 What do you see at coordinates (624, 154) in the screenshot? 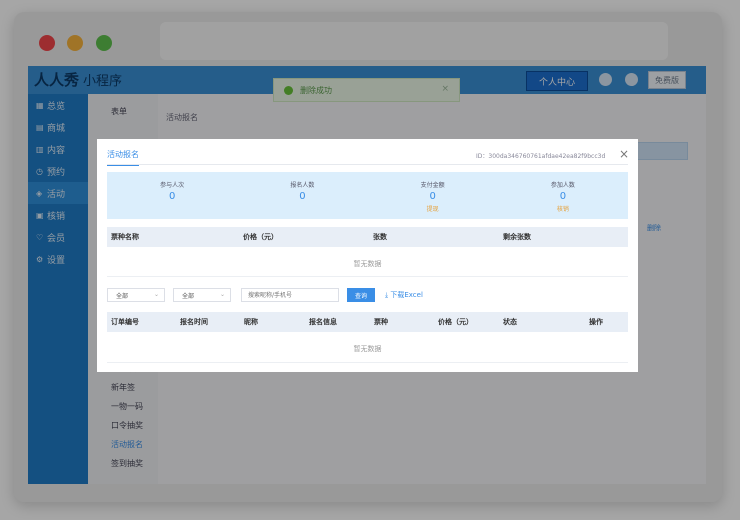
I see `close-icon: ×` at bounding box center [624, 154].